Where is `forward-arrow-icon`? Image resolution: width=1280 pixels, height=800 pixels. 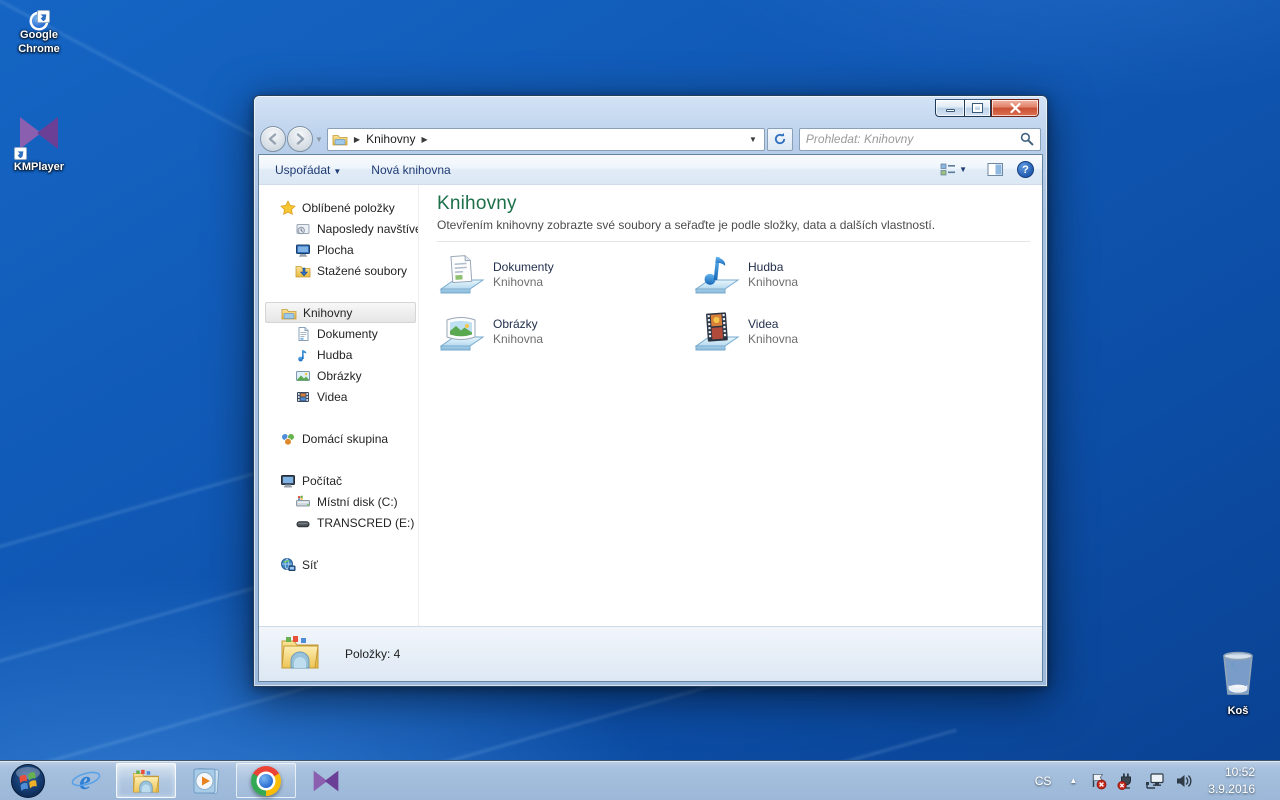
forward-arrow-icon is located at coordinates (300, 139).